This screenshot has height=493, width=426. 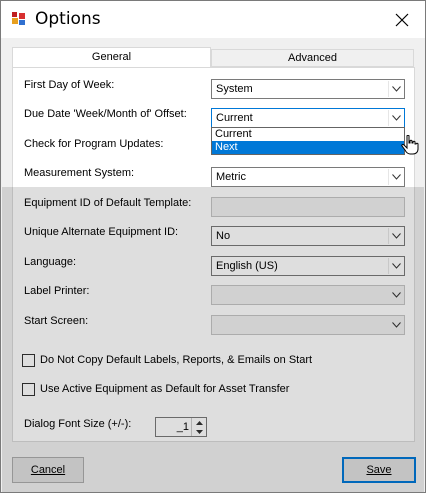 What do you see at coordinates (50, 262) in the screenshot?
I see `language-label: Language:` at bounding box center [50, 262].